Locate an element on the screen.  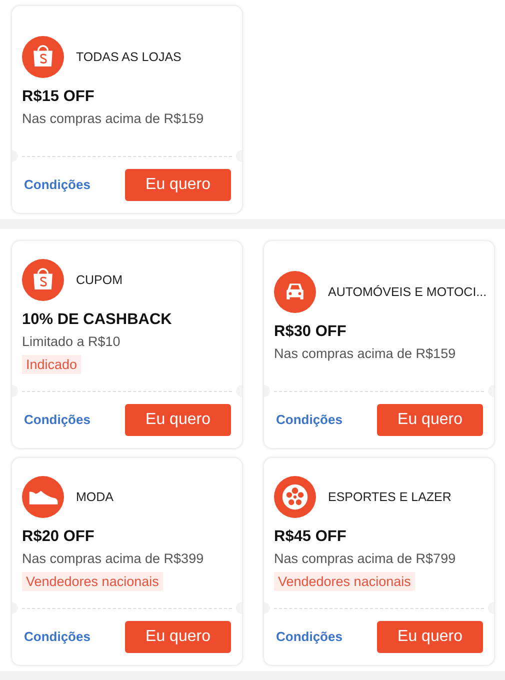
category-title: CUPOM is located at coordinates (99, 279).